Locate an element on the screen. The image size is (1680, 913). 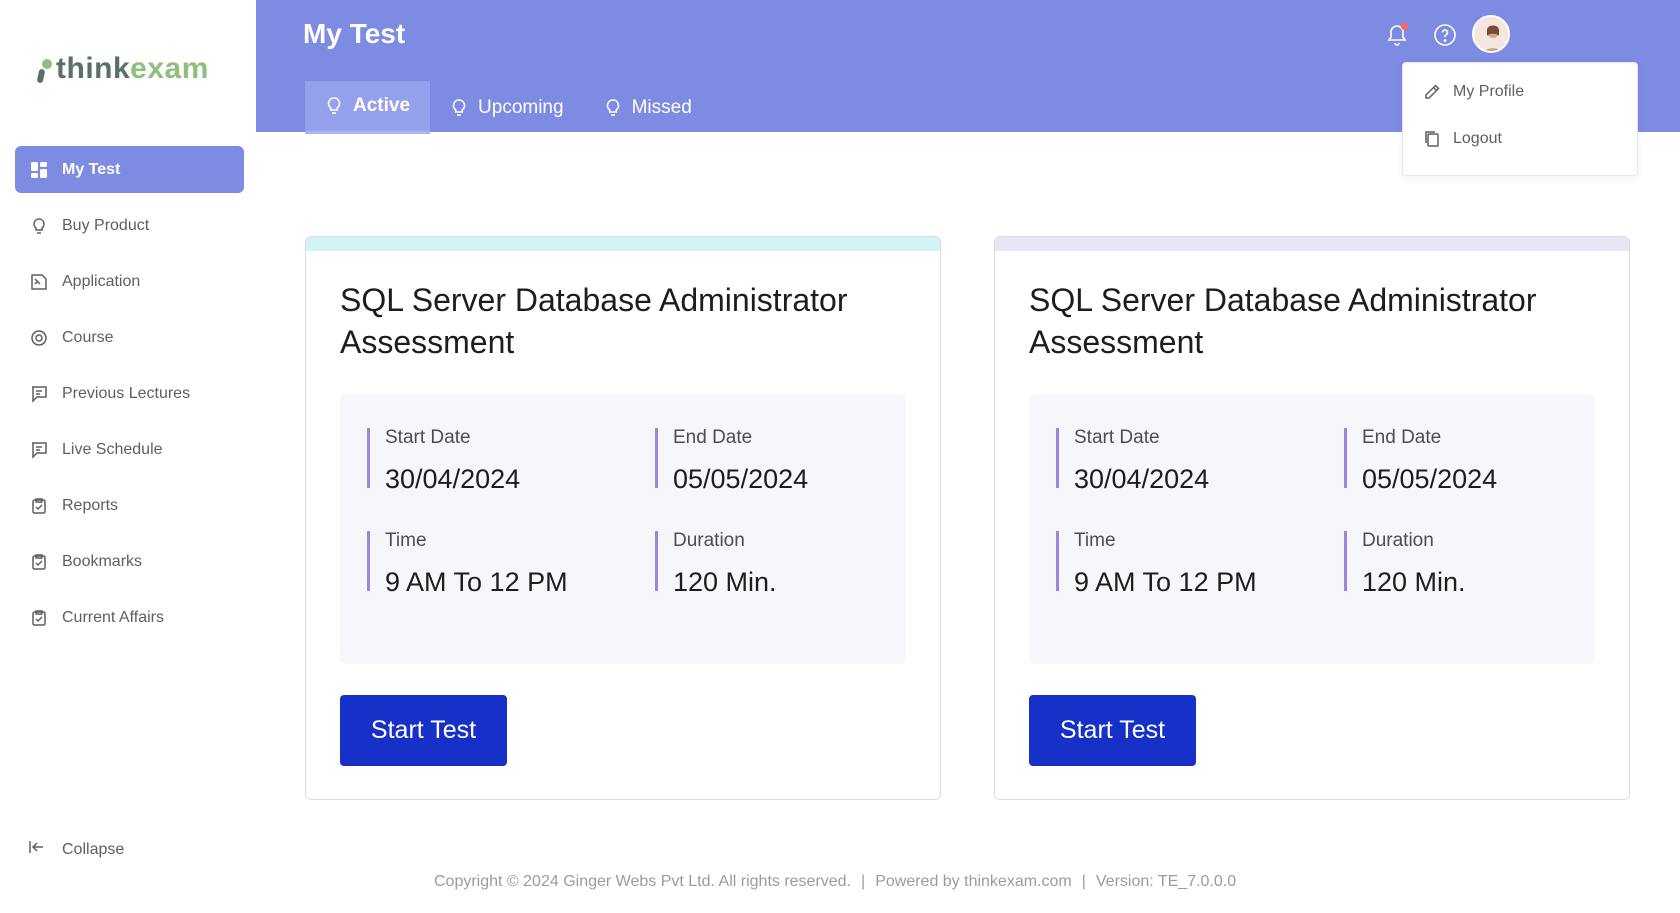
menu-item-label: Logout is located at coordinates (1477, 138).